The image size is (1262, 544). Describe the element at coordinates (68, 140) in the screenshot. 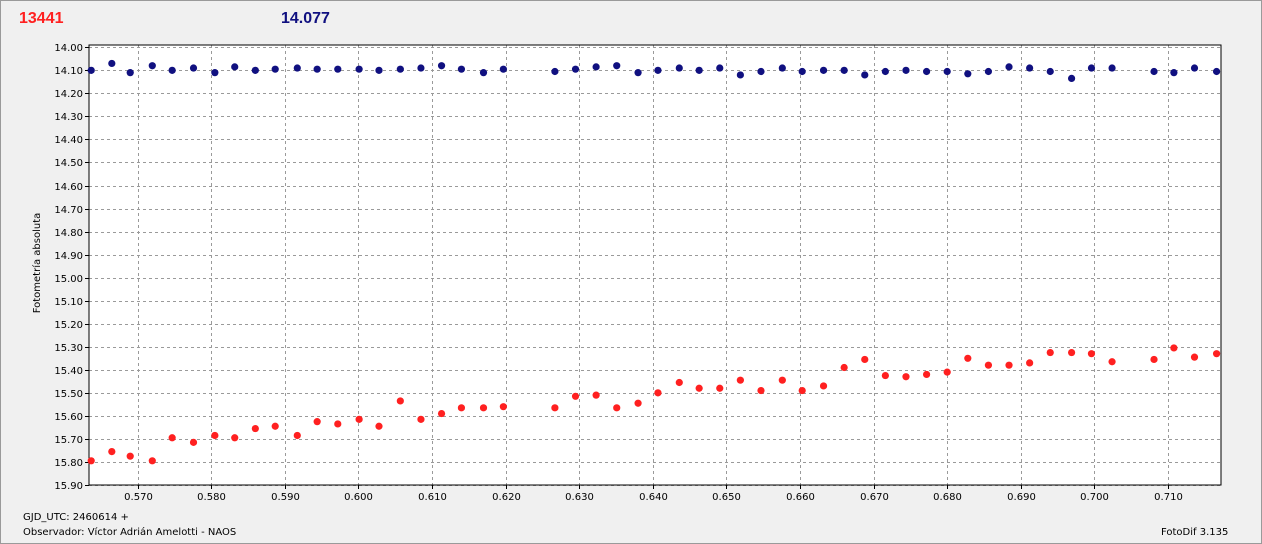

I see `y-tick-label: 14.40` at that location.